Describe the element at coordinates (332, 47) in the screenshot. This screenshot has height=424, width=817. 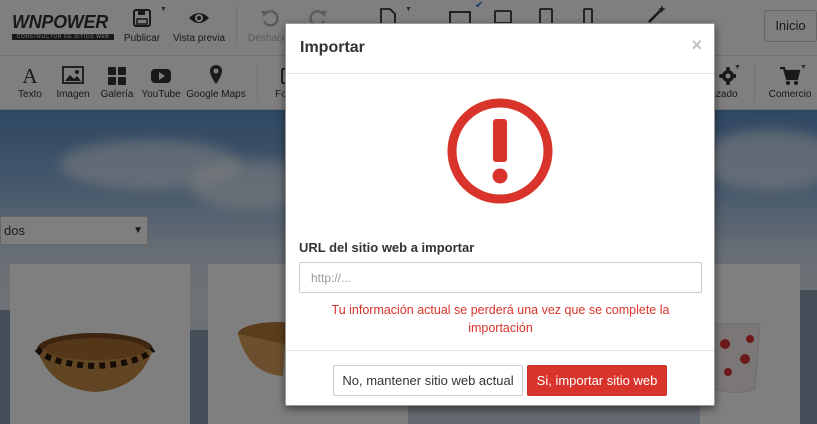
I see `modal-title: Importar` at that location.